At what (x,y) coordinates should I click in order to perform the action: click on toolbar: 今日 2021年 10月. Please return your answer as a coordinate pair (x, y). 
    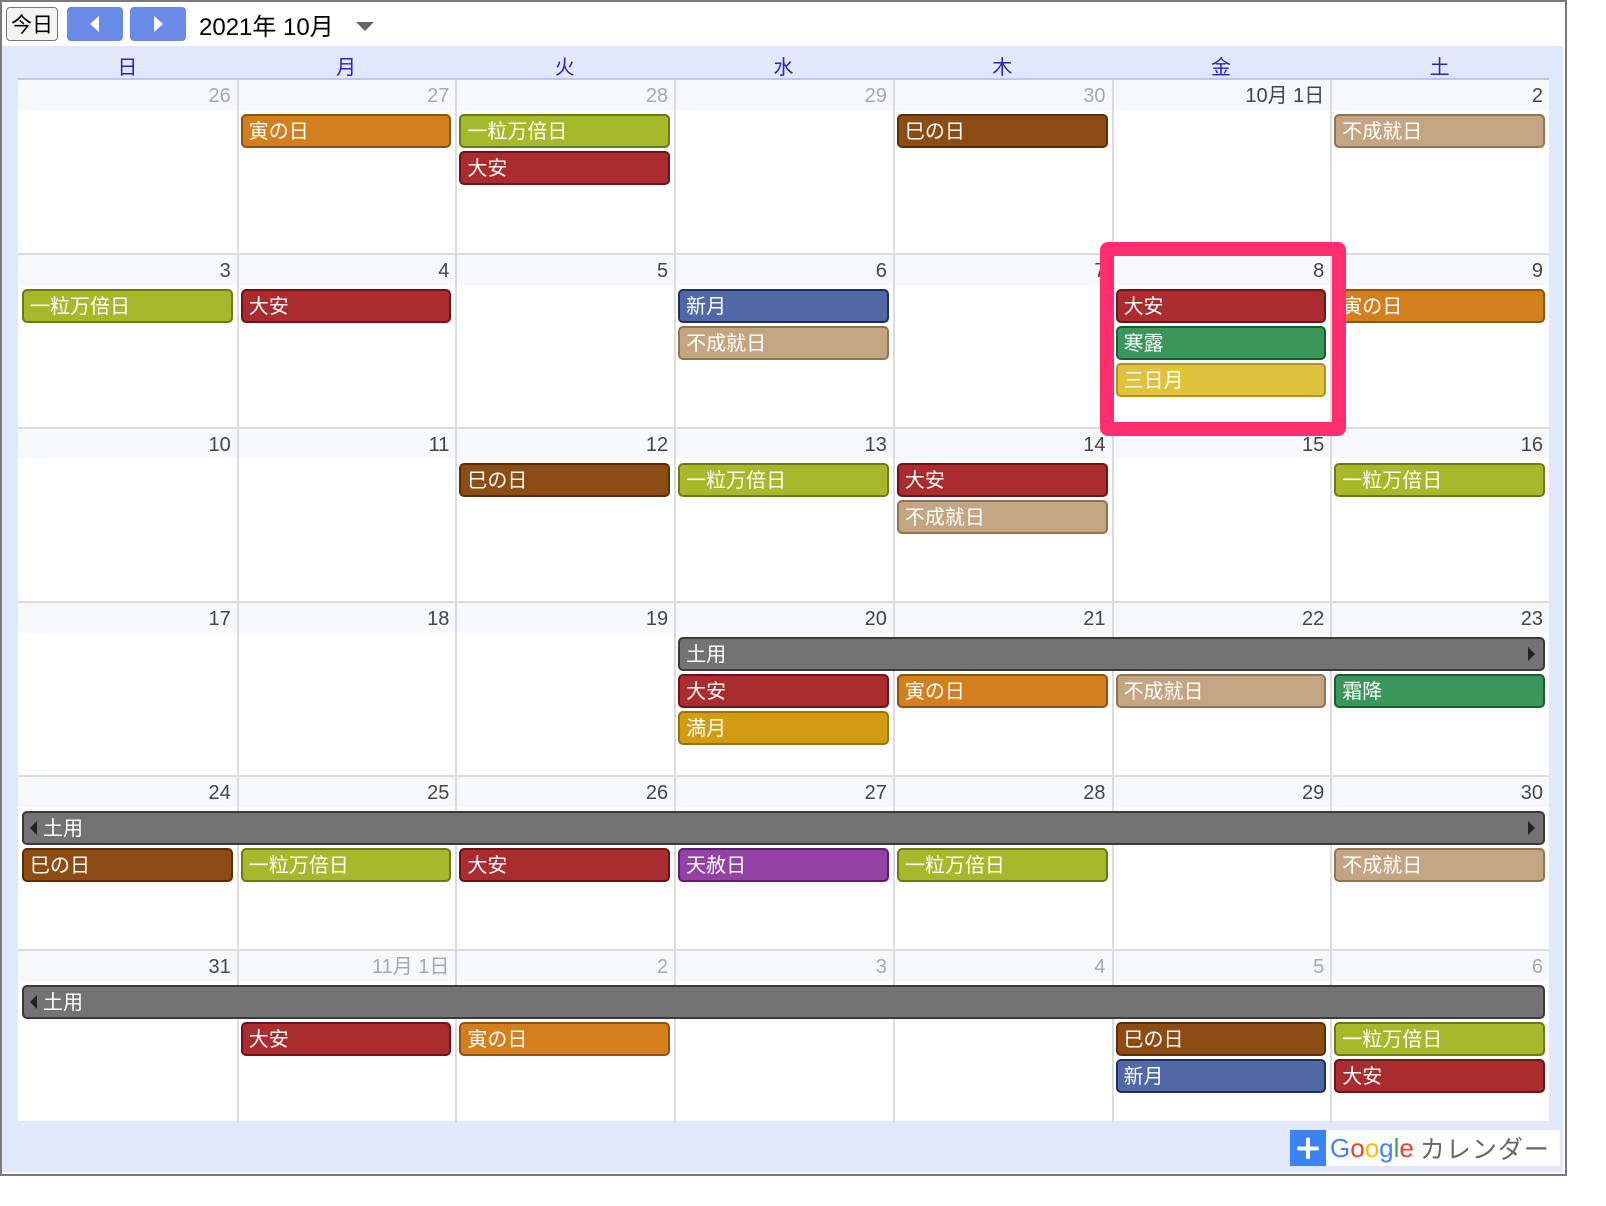
    Looking at the image, I should click on (190, 24).